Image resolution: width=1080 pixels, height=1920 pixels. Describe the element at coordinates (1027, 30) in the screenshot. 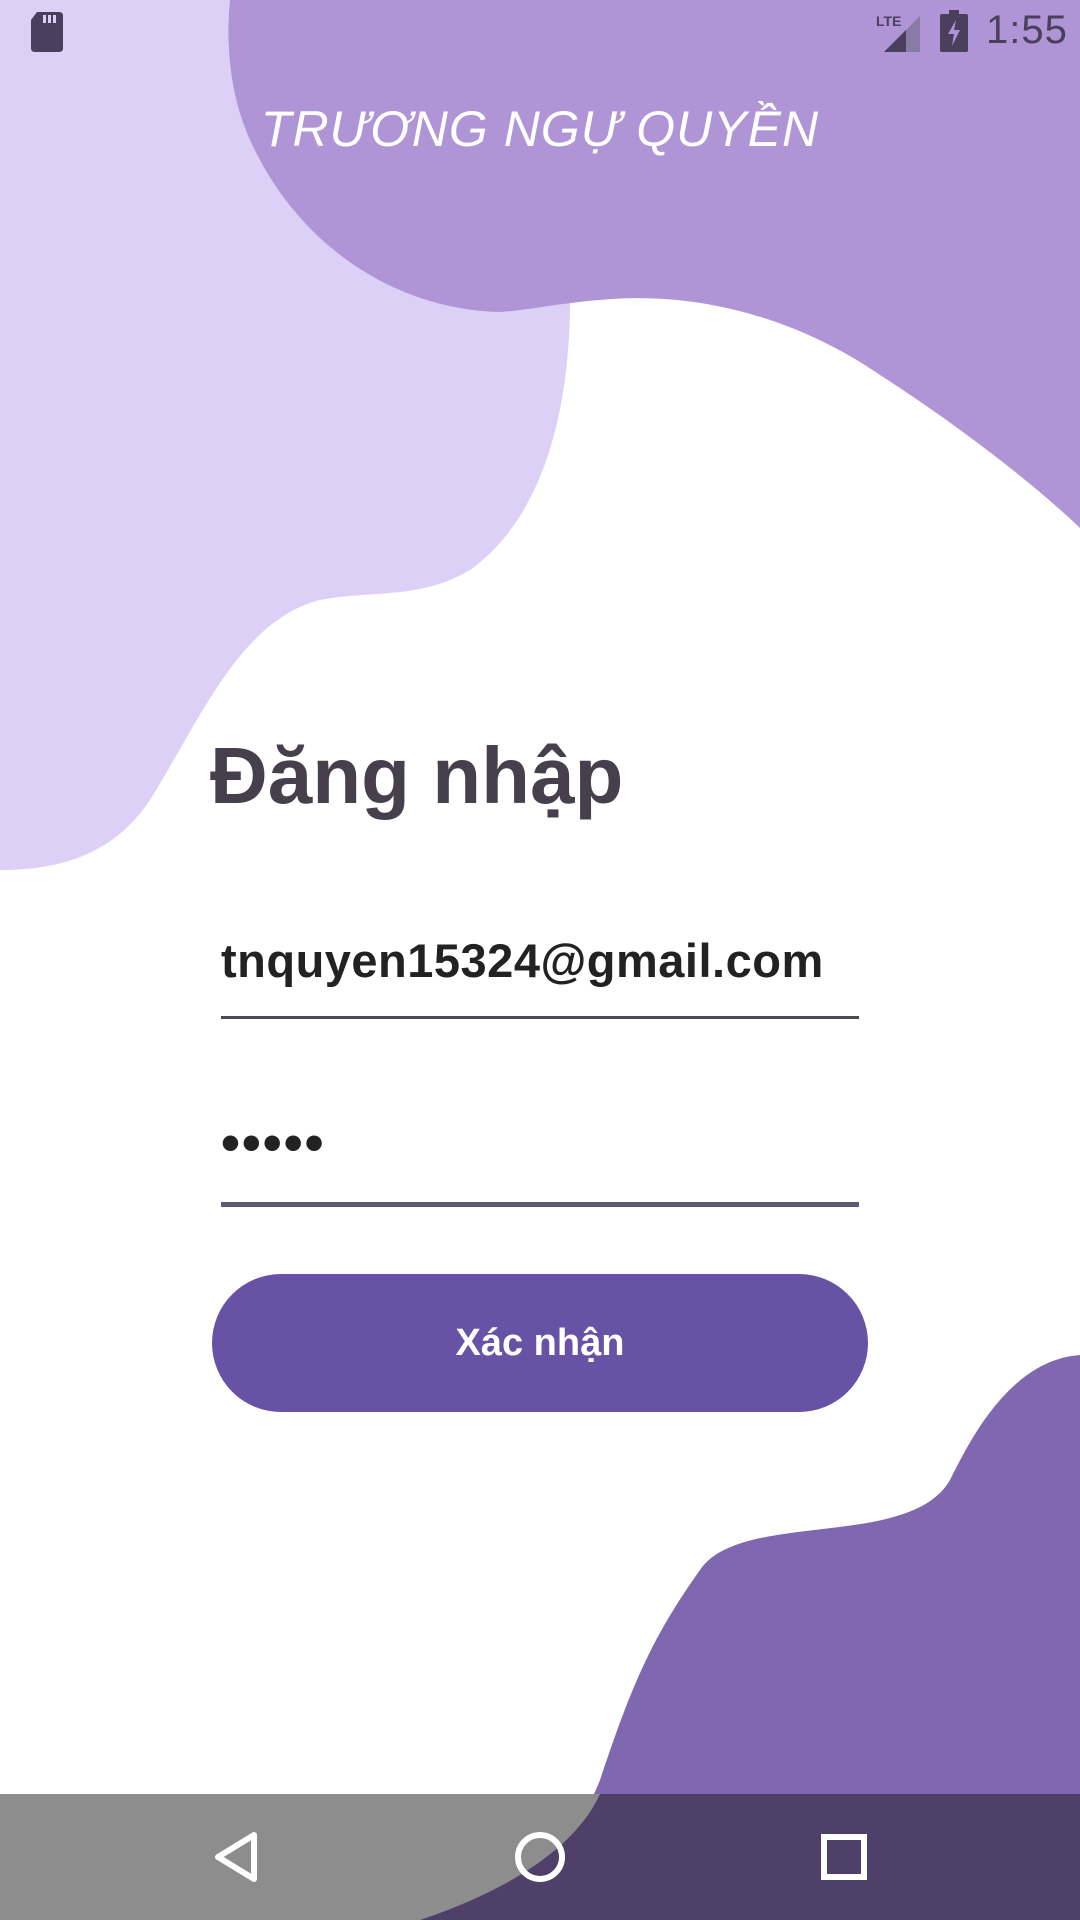

I see `status-time: 1:55` at that location.